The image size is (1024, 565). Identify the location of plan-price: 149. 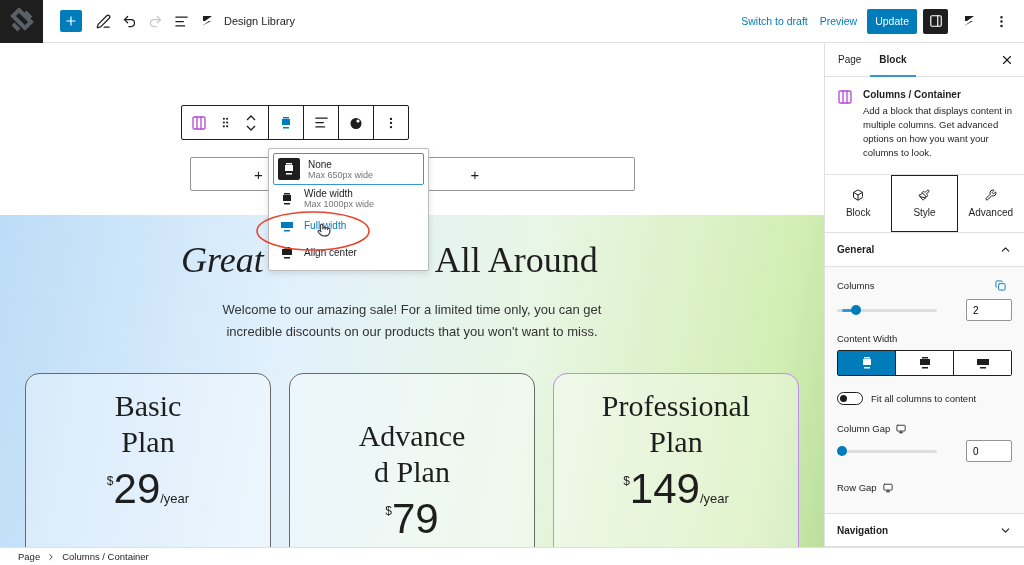
(664, 489).